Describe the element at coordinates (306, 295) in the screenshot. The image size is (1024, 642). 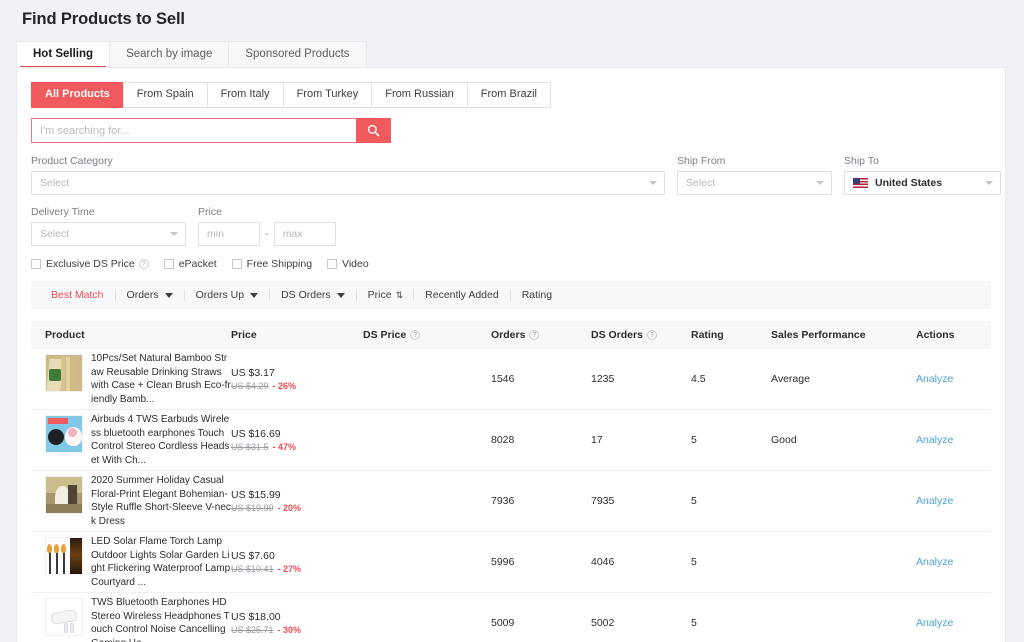
I see `sort-option-label: DS Orders` at that location.